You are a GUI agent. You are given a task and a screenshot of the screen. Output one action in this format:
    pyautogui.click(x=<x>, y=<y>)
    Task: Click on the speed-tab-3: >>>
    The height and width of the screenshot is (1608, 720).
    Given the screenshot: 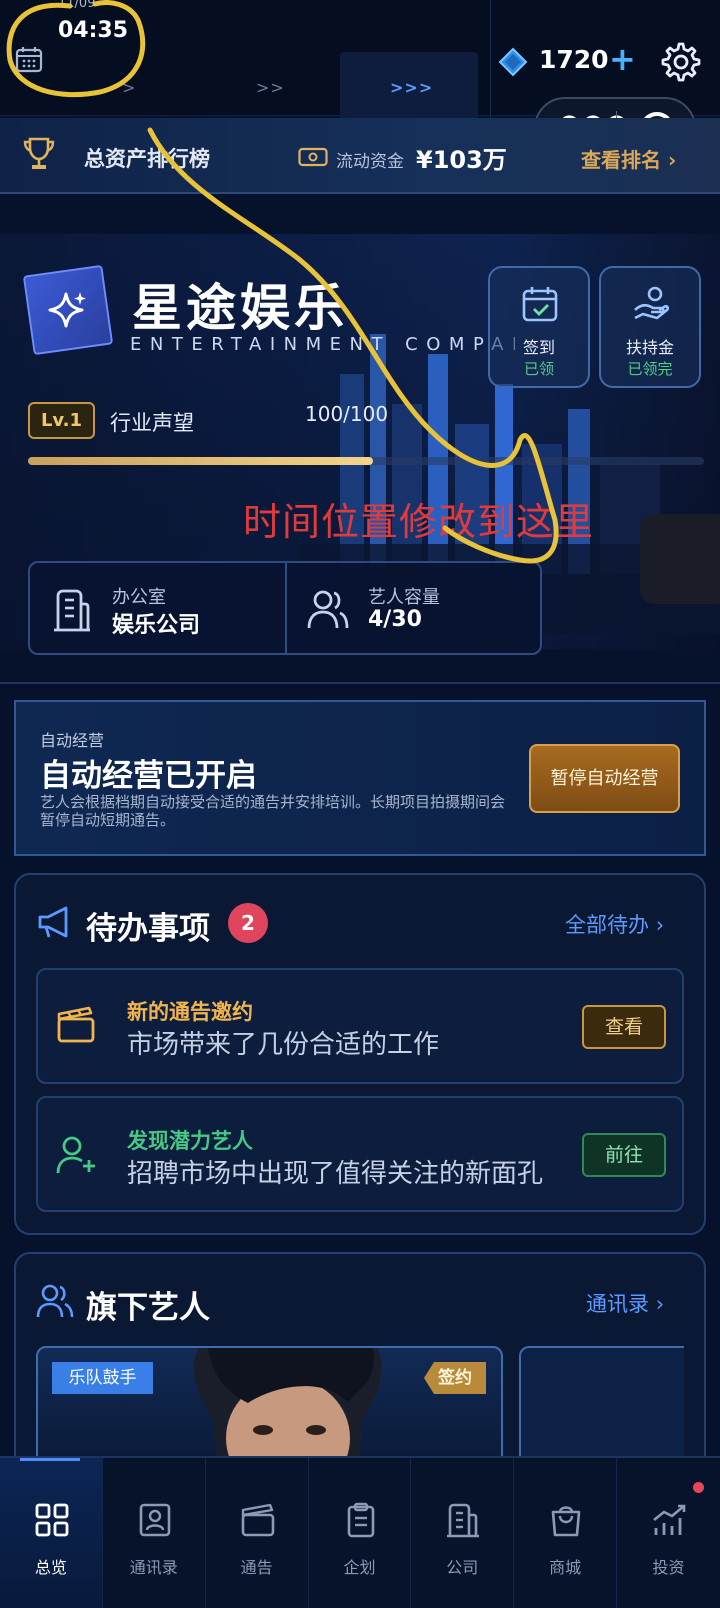 What is the action you would take?
    pyautogui.click(x=411, y=87)
    